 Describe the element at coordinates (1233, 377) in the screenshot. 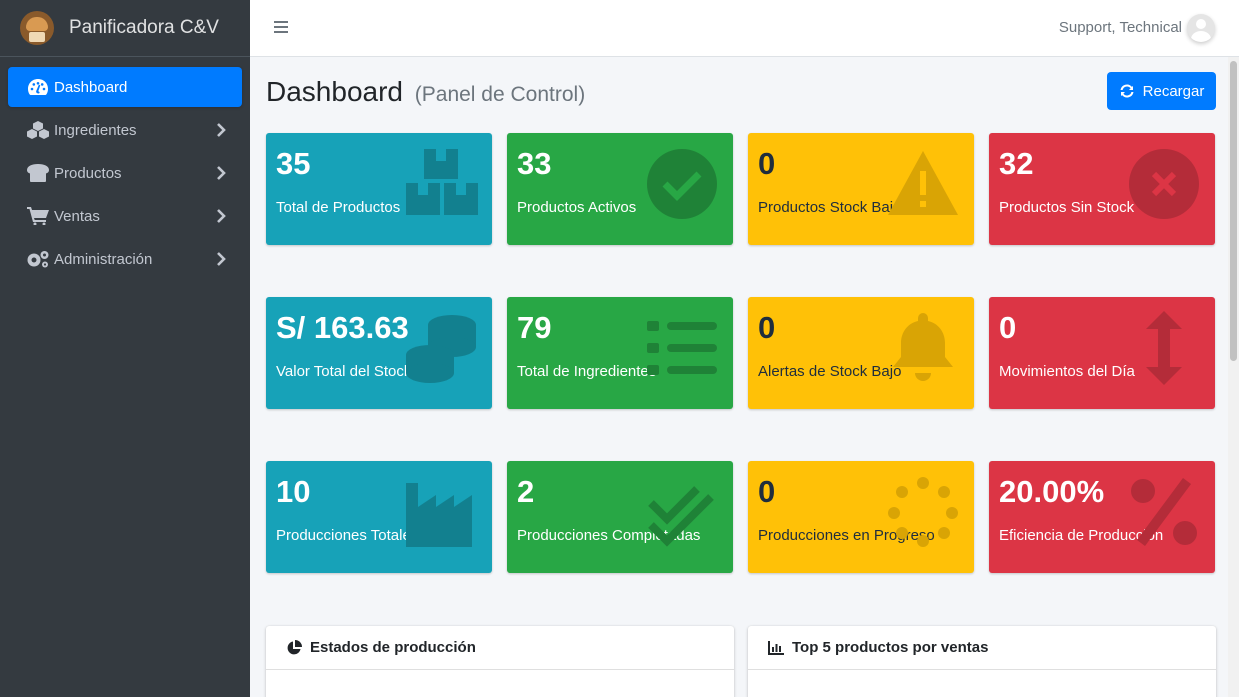

I see `scrollbar` at that location.